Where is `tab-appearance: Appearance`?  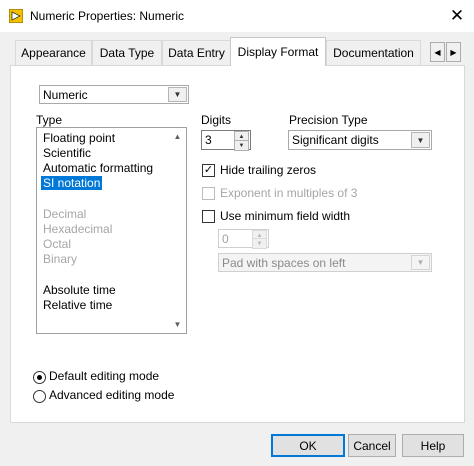 tab-appearance: Appearance is located at coordinates (53, 52).